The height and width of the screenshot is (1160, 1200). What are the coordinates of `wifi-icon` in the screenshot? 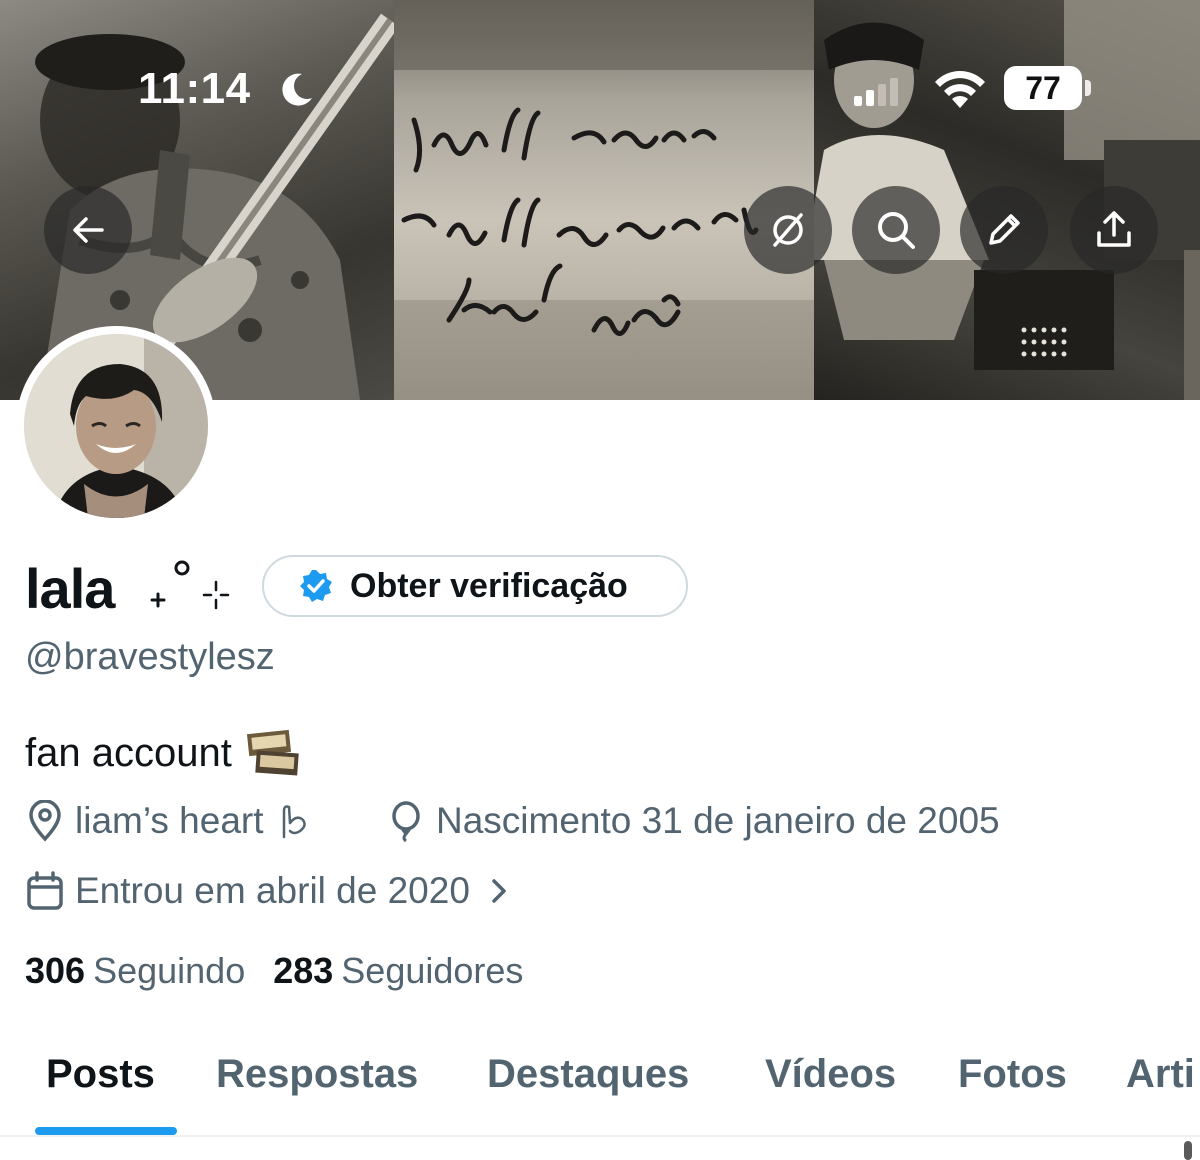 It's located at (960, 91).